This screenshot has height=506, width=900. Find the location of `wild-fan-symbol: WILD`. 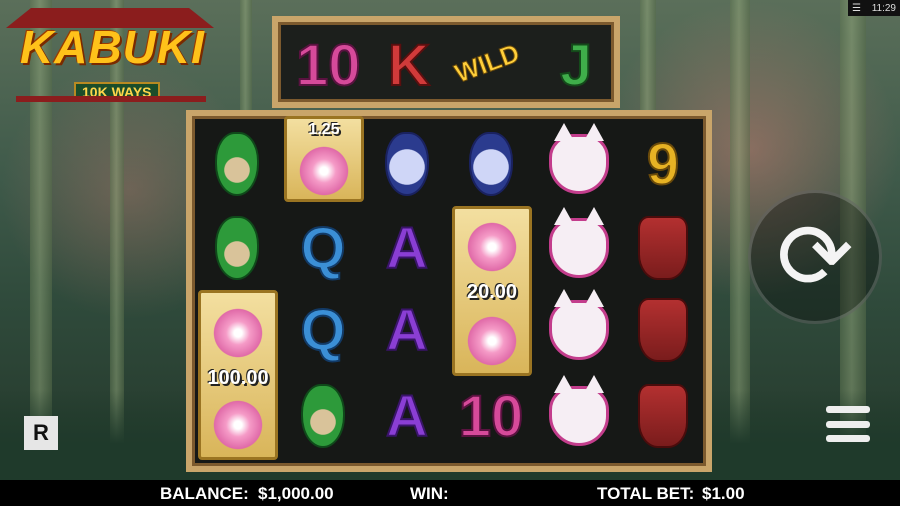

wild-fan-symbol: WILD is located at coordinates (487, 63).